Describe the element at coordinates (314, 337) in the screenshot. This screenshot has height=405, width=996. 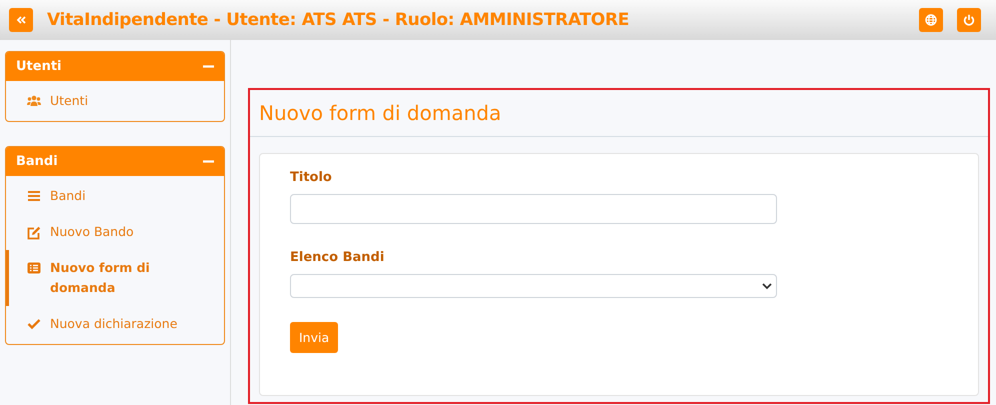
I see `submit-button: Invia` at that location.